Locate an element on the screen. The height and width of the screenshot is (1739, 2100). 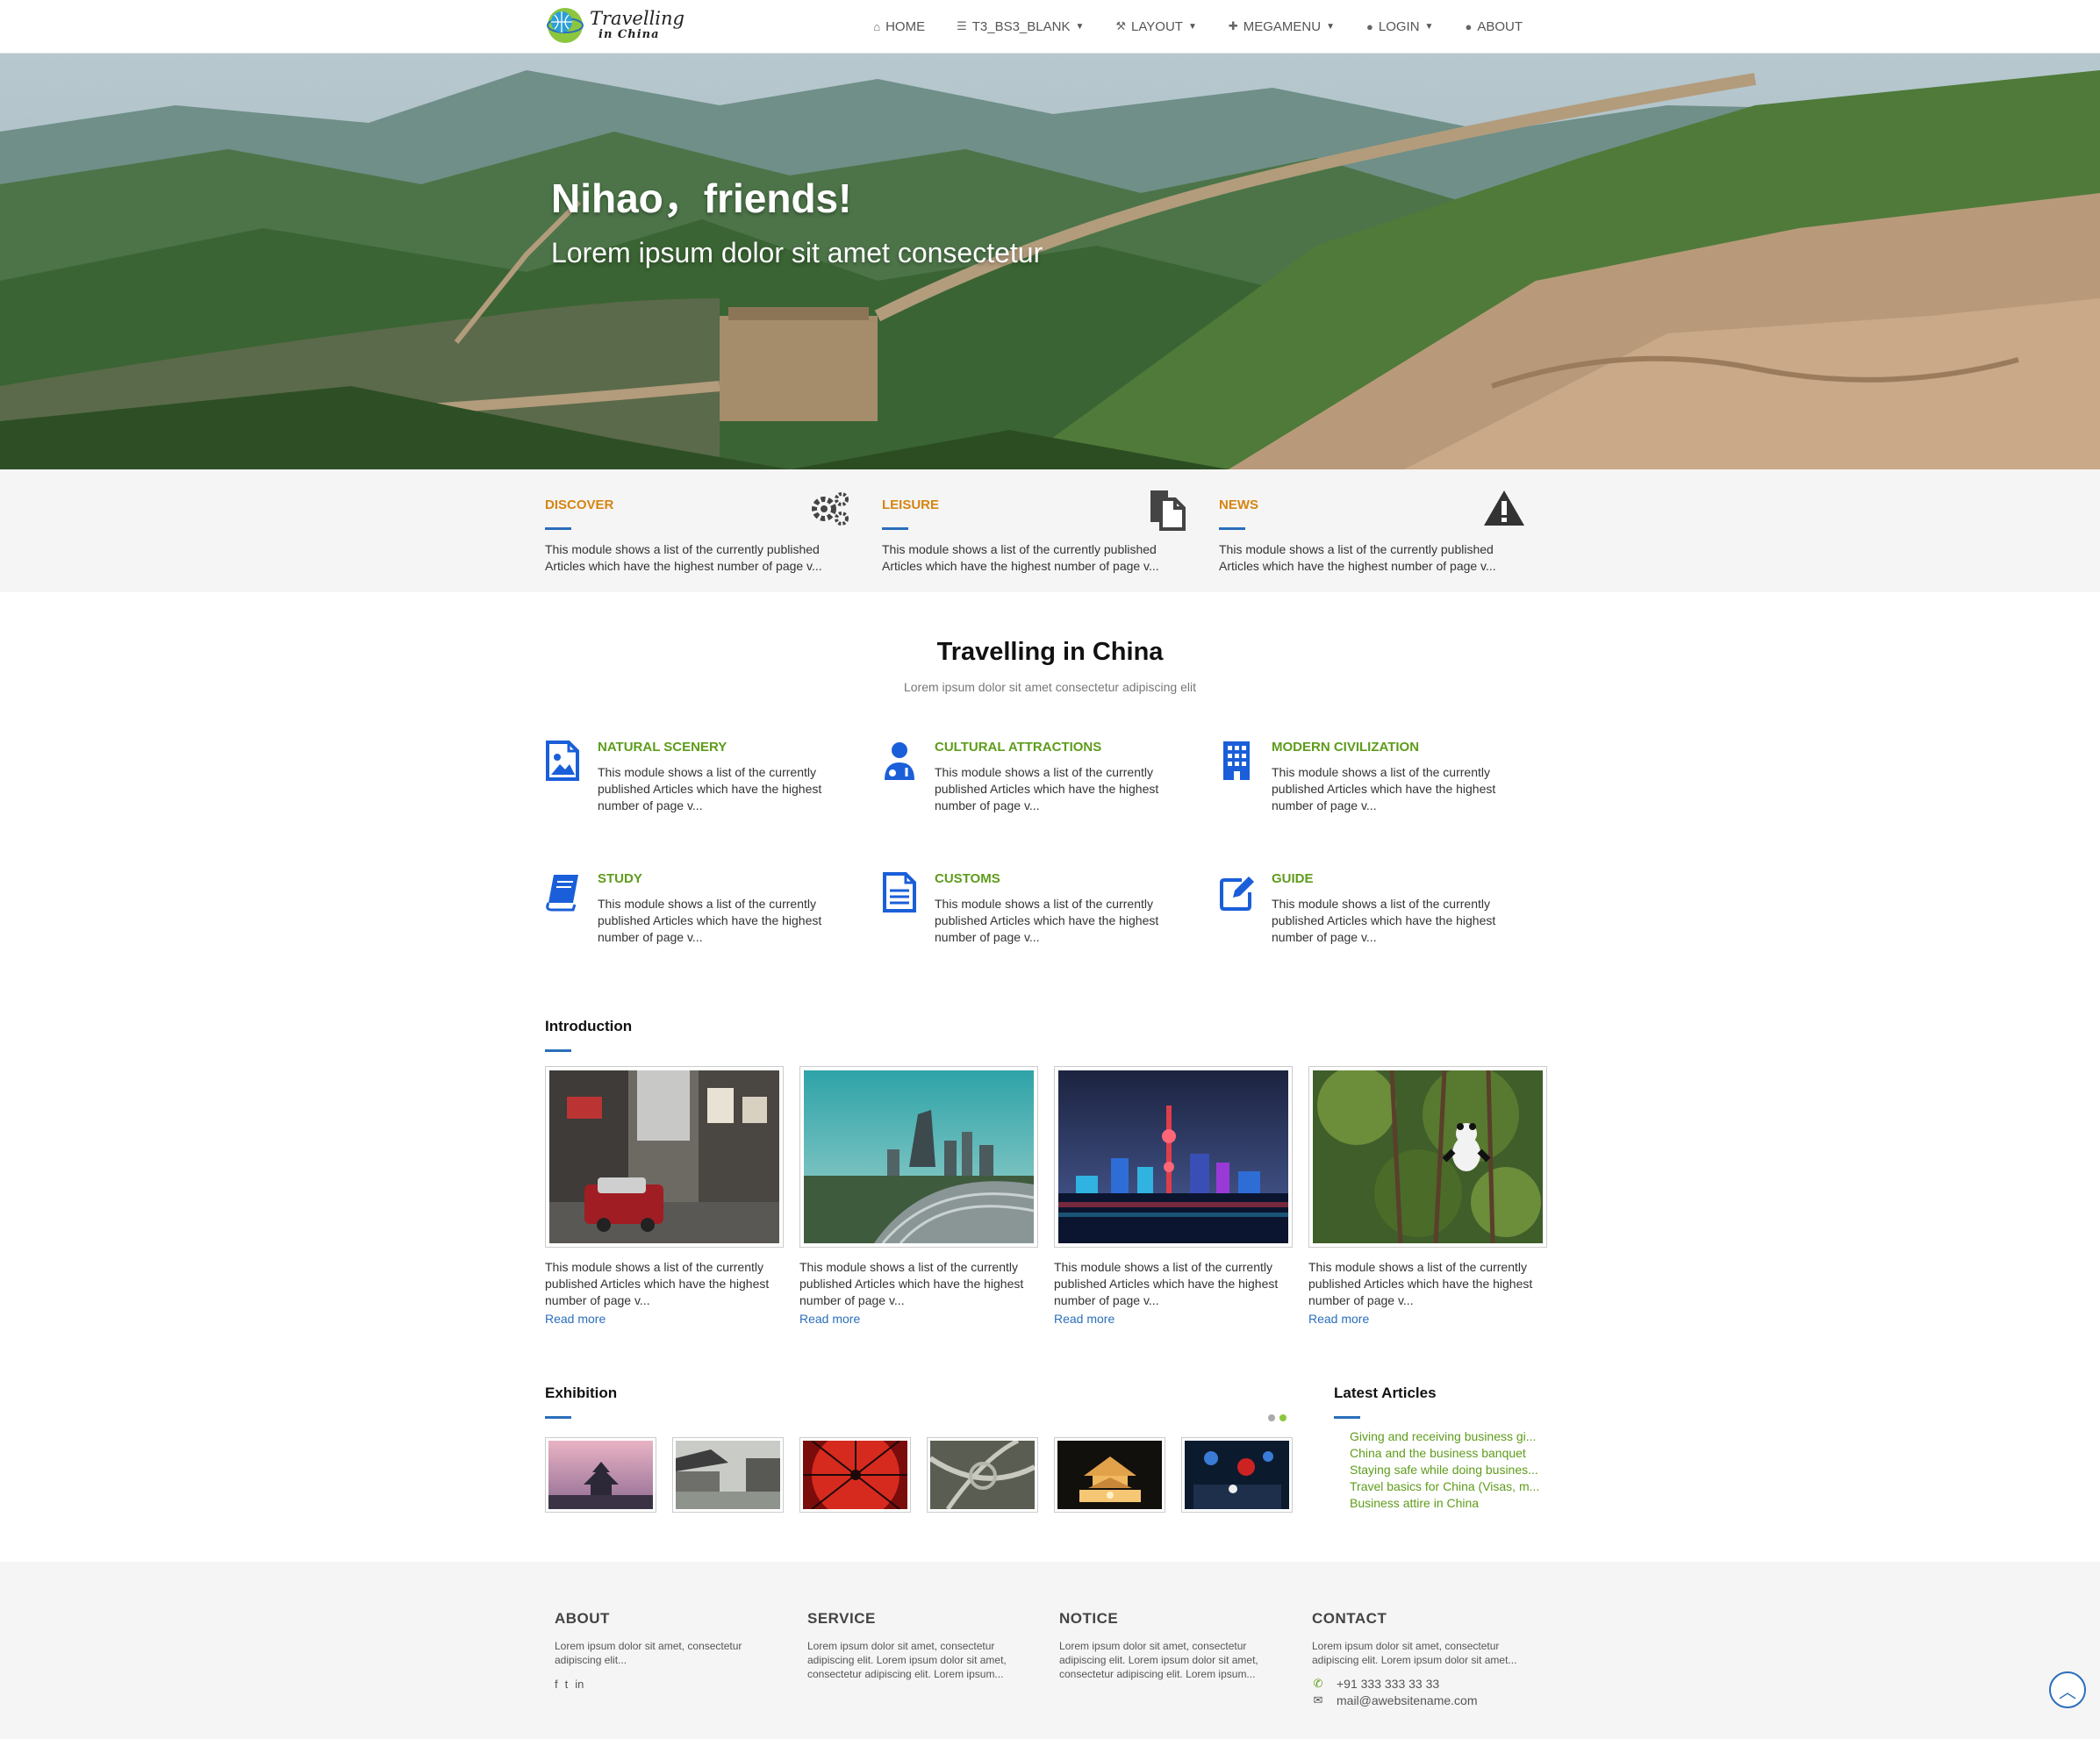
footer-contact-title: CONTACT is located at coordinates (1349, 1618).